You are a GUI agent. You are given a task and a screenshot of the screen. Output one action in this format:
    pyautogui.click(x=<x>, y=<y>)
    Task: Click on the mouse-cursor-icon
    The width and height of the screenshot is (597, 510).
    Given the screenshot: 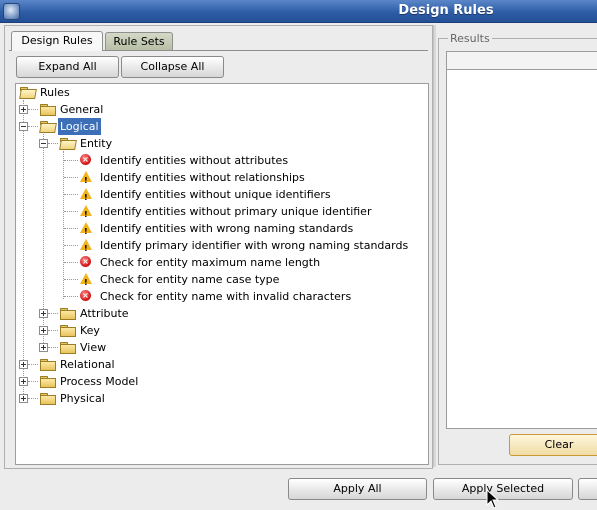 What is the action you would take?
    pyautogui.click(x=493, y=499)
    